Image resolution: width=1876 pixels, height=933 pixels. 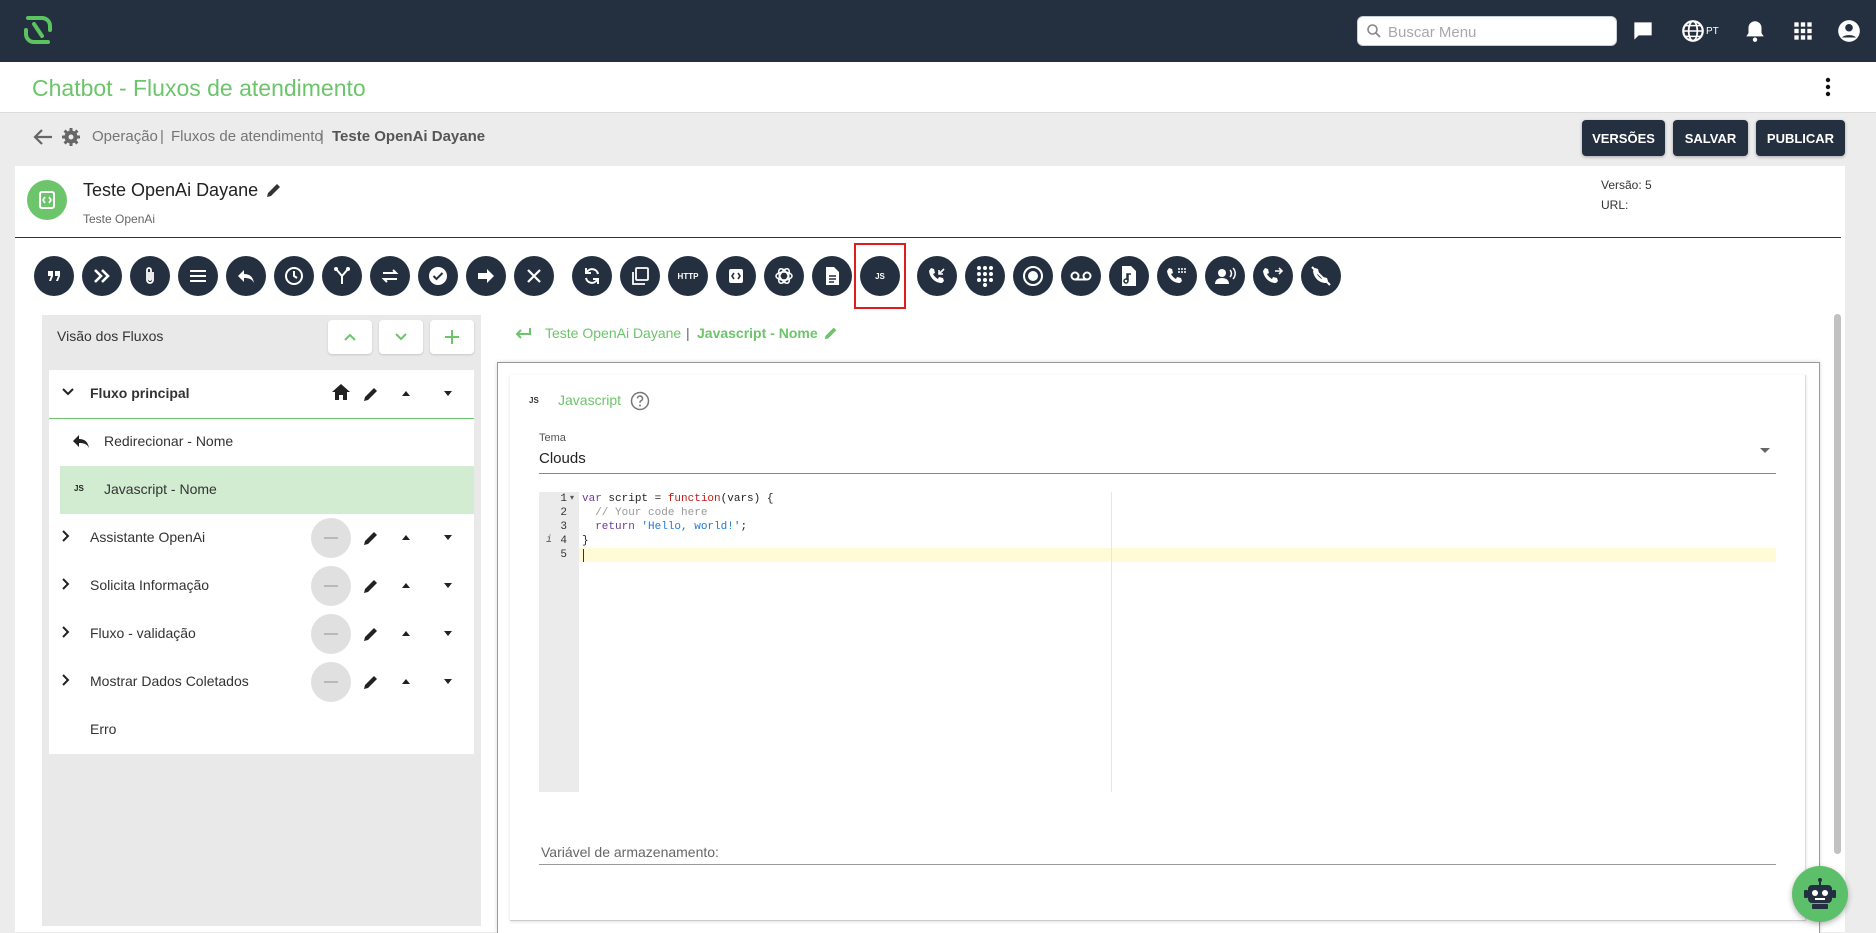 I want to click on save-button: SALVAR, so click(x=1710, y=138).